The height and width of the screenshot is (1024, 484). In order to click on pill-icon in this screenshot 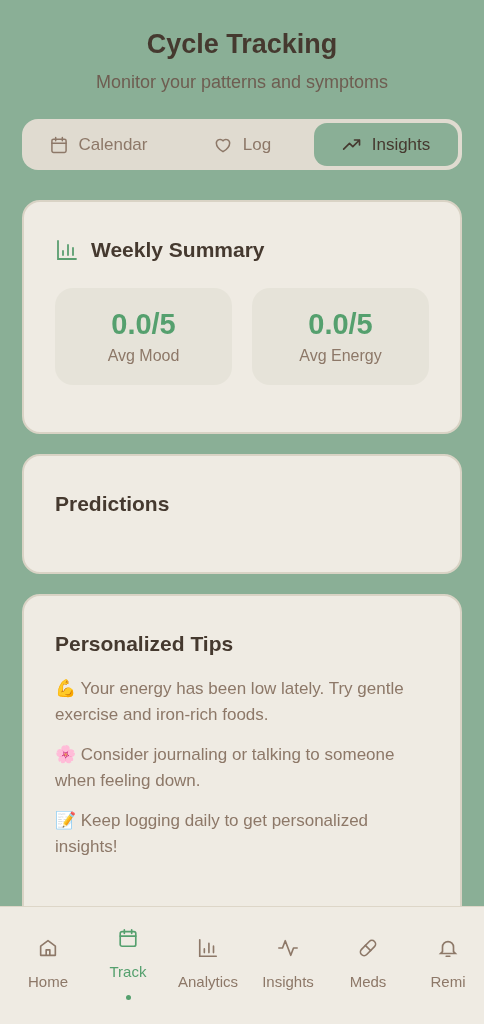, I will do `click(368, 948)`.